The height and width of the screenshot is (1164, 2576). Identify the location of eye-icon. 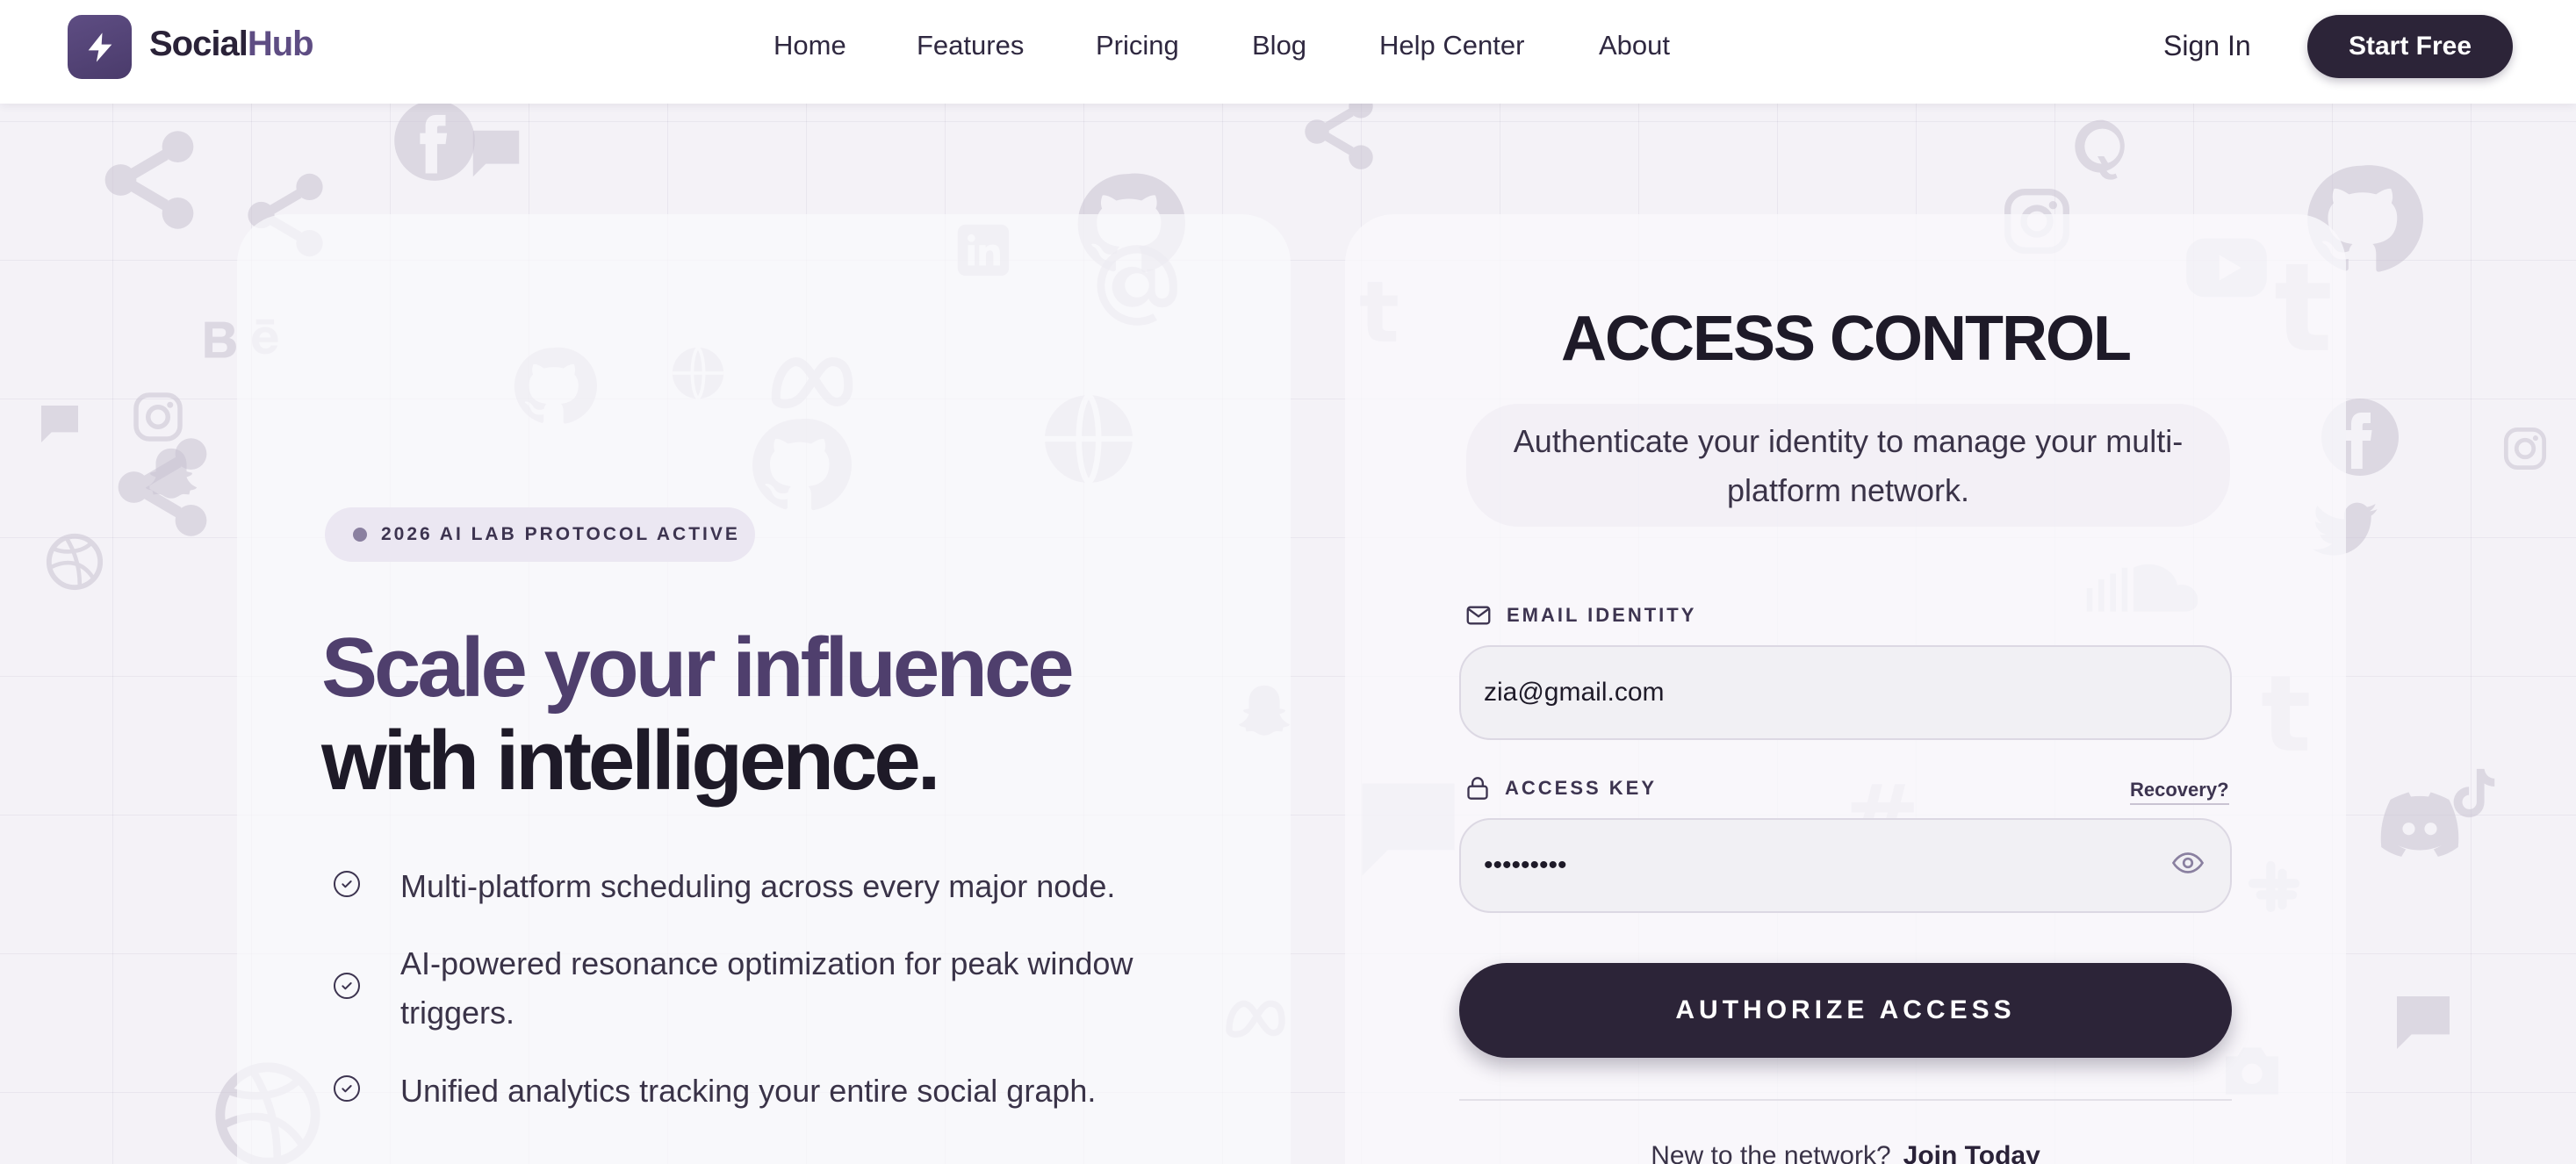
(2188, 863).